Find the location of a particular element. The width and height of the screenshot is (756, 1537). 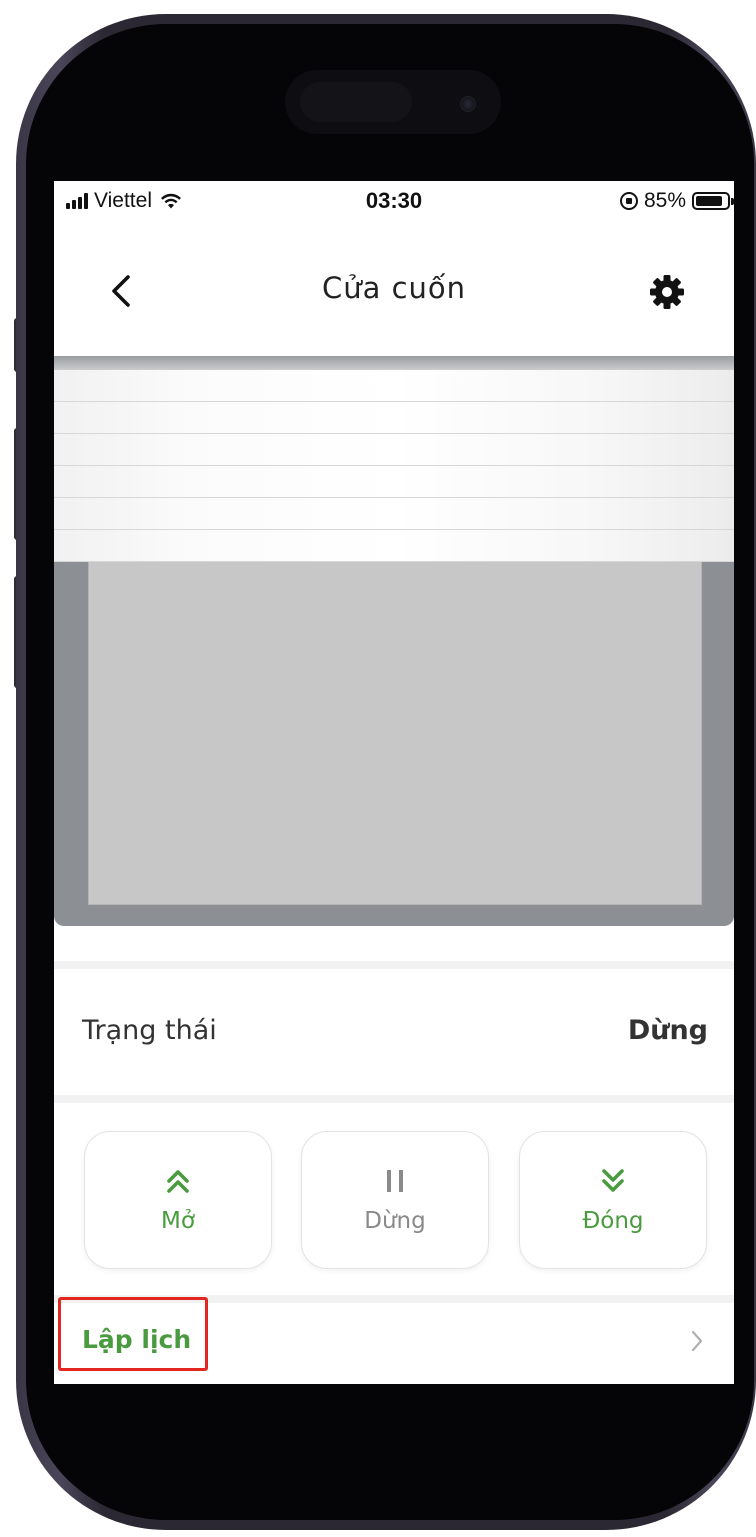

pause-icon is located at coordinates (395, 1181).